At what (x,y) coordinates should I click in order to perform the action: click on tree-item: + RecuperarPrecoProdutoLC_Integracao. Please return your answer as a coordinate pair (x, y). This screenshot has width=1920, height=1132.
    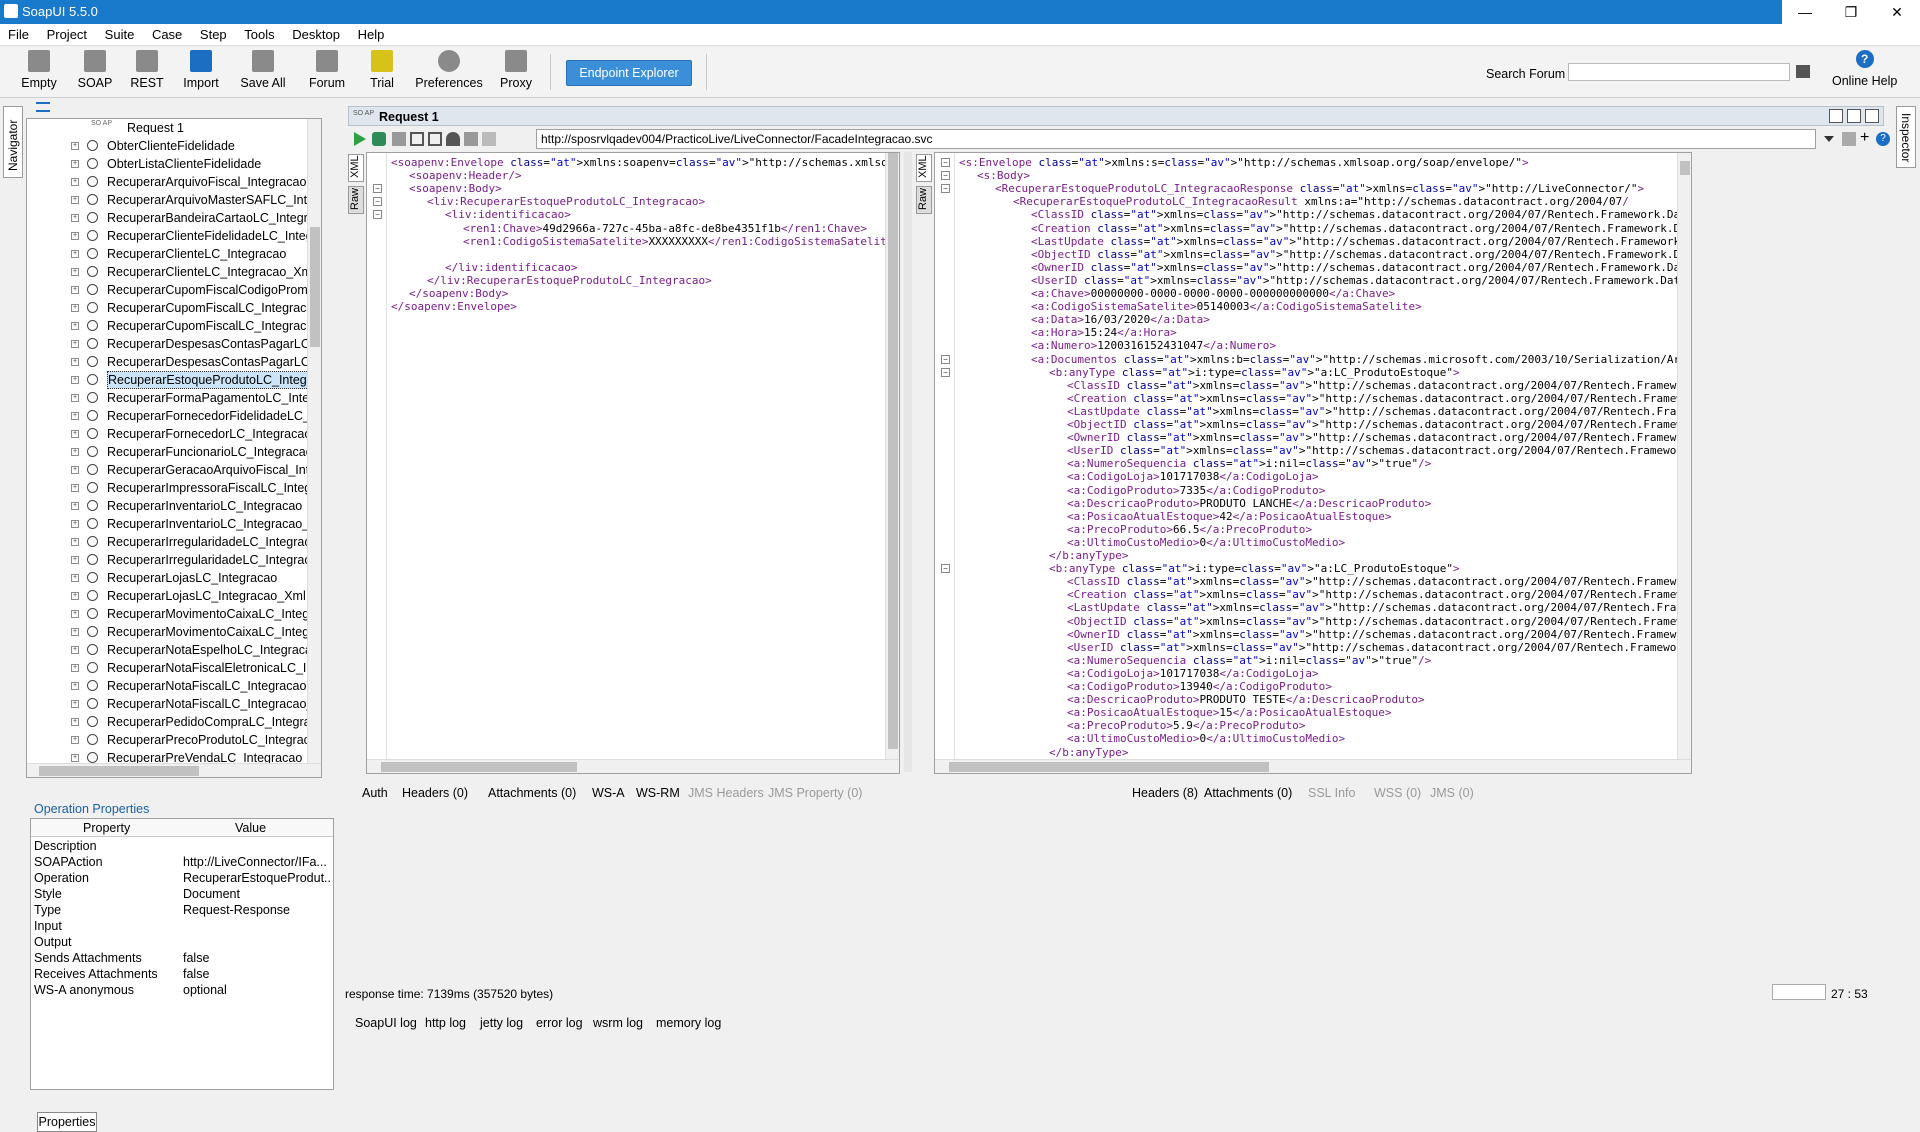
    Looking at the image, I should click on (174, 740).